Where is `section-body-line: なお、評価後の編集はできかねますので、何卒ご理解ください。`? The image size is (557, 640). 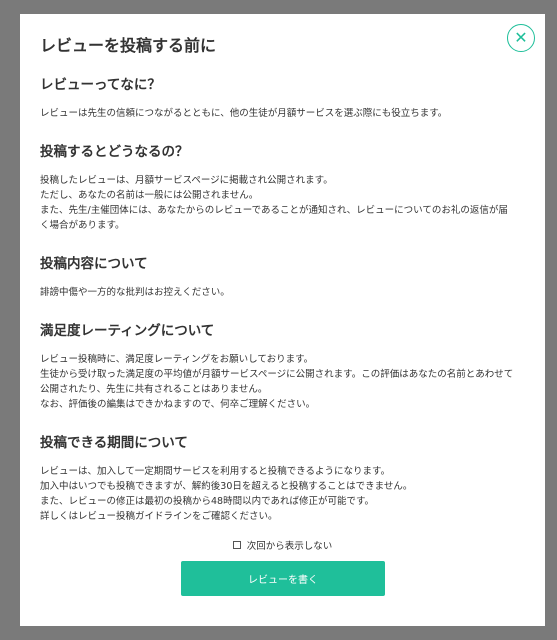
section-body-line: なお、評価後の編集はできかねますので、何卒ご理解ください。 is located at coordinates (178, 404).